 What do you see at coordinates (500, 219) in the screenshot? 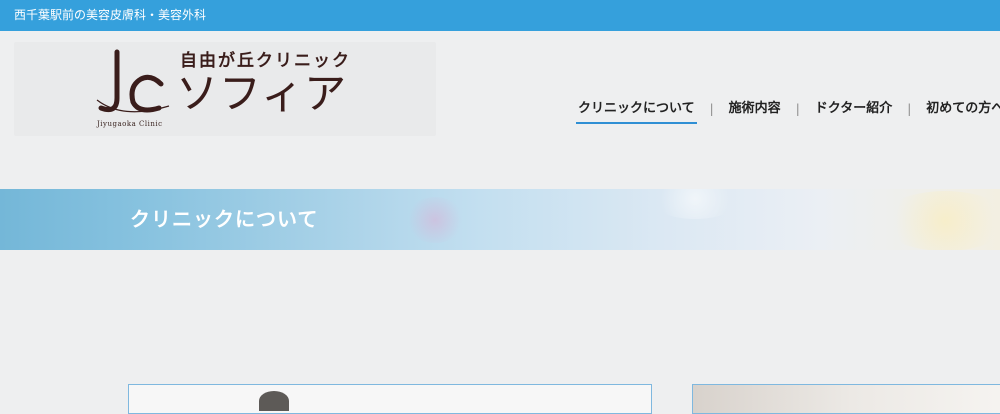
I see `page-title-banner: クリニックについて` at bounding box center [500, 219].